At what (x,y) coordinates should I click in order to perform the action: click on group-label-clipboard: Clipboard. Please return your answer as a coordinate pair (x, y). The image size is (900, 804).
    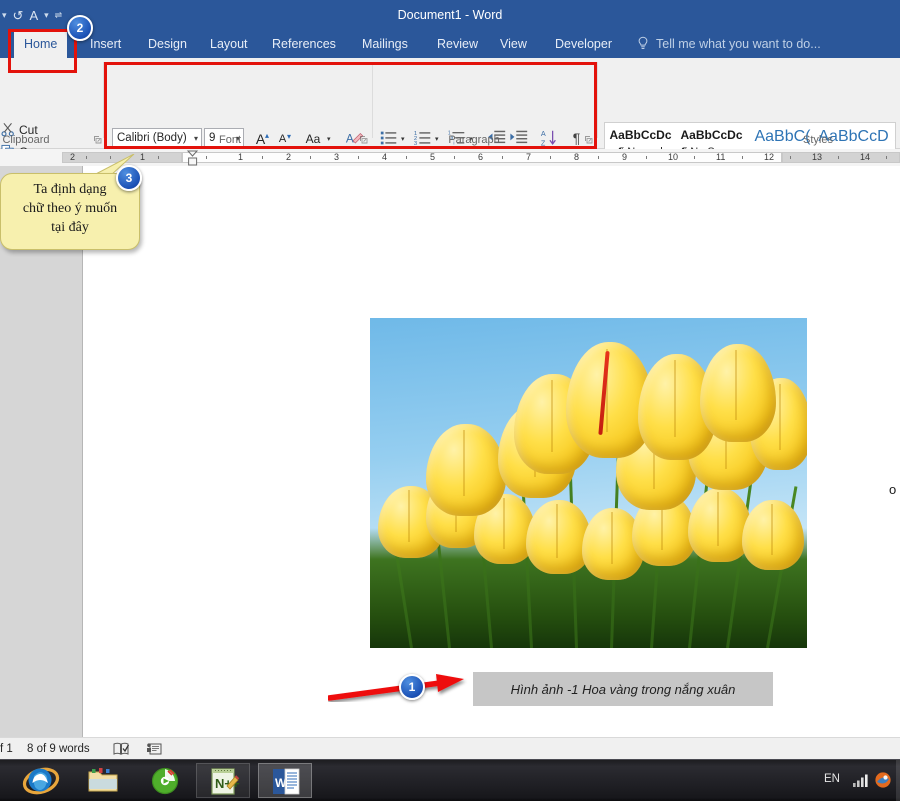
    Looking at the image, I should click on (26, 140).